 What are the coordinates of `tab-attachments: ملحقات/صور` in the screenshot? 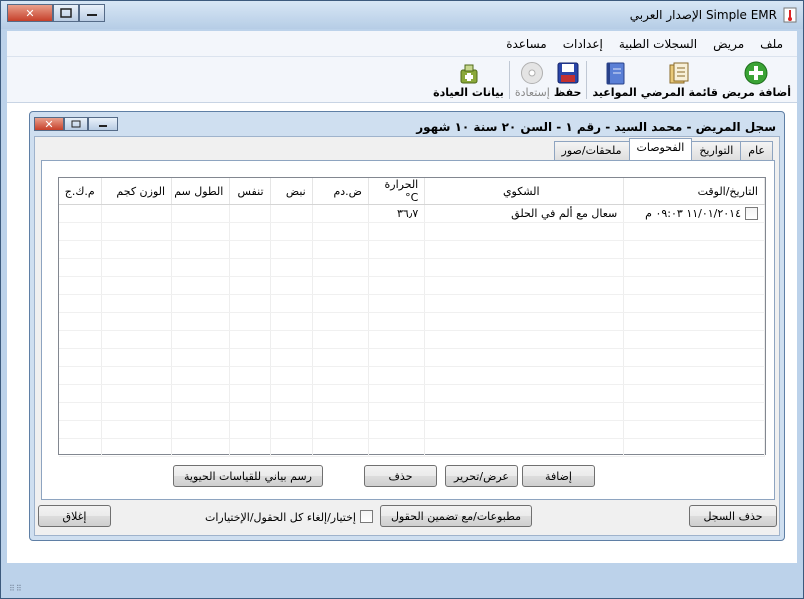 It's located at (591, 150).